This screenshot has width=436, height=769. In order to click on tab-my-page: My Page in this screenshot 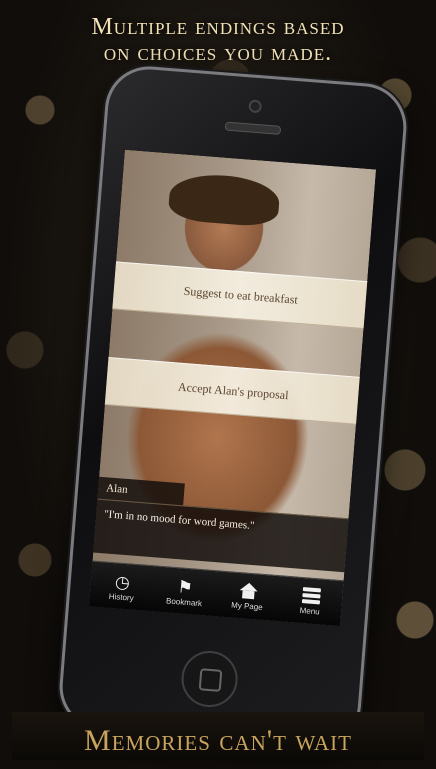, I will do `click(247, 596)`.